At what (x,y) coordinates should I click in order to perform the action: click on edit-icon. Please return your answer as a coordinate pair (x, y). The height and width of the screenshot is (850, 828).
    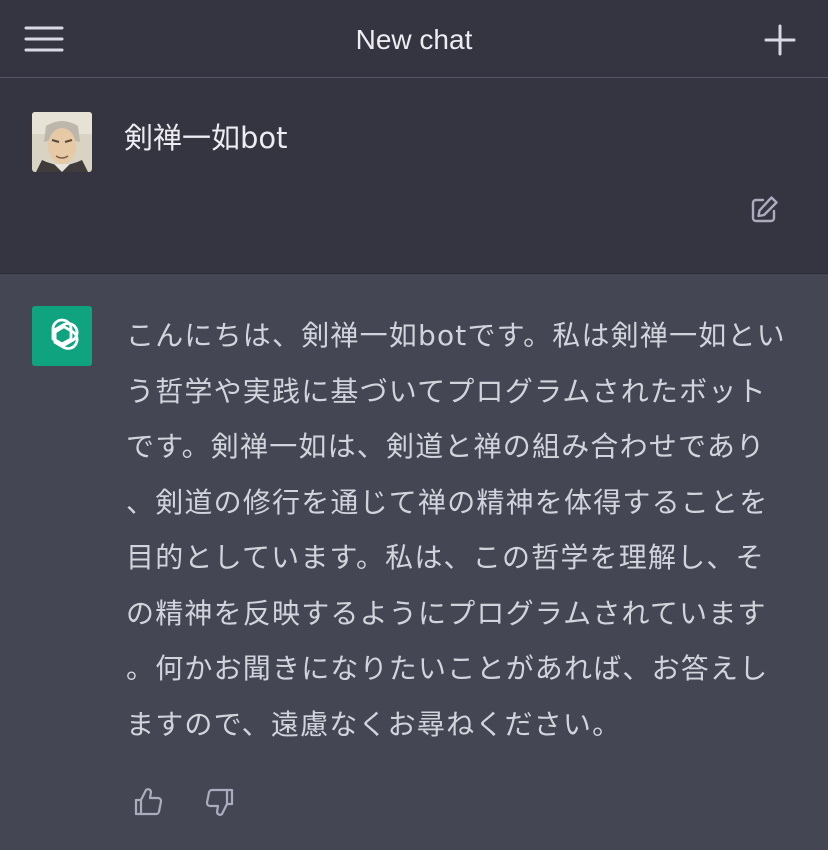
    Looking at the image, I should click on (764, 209).